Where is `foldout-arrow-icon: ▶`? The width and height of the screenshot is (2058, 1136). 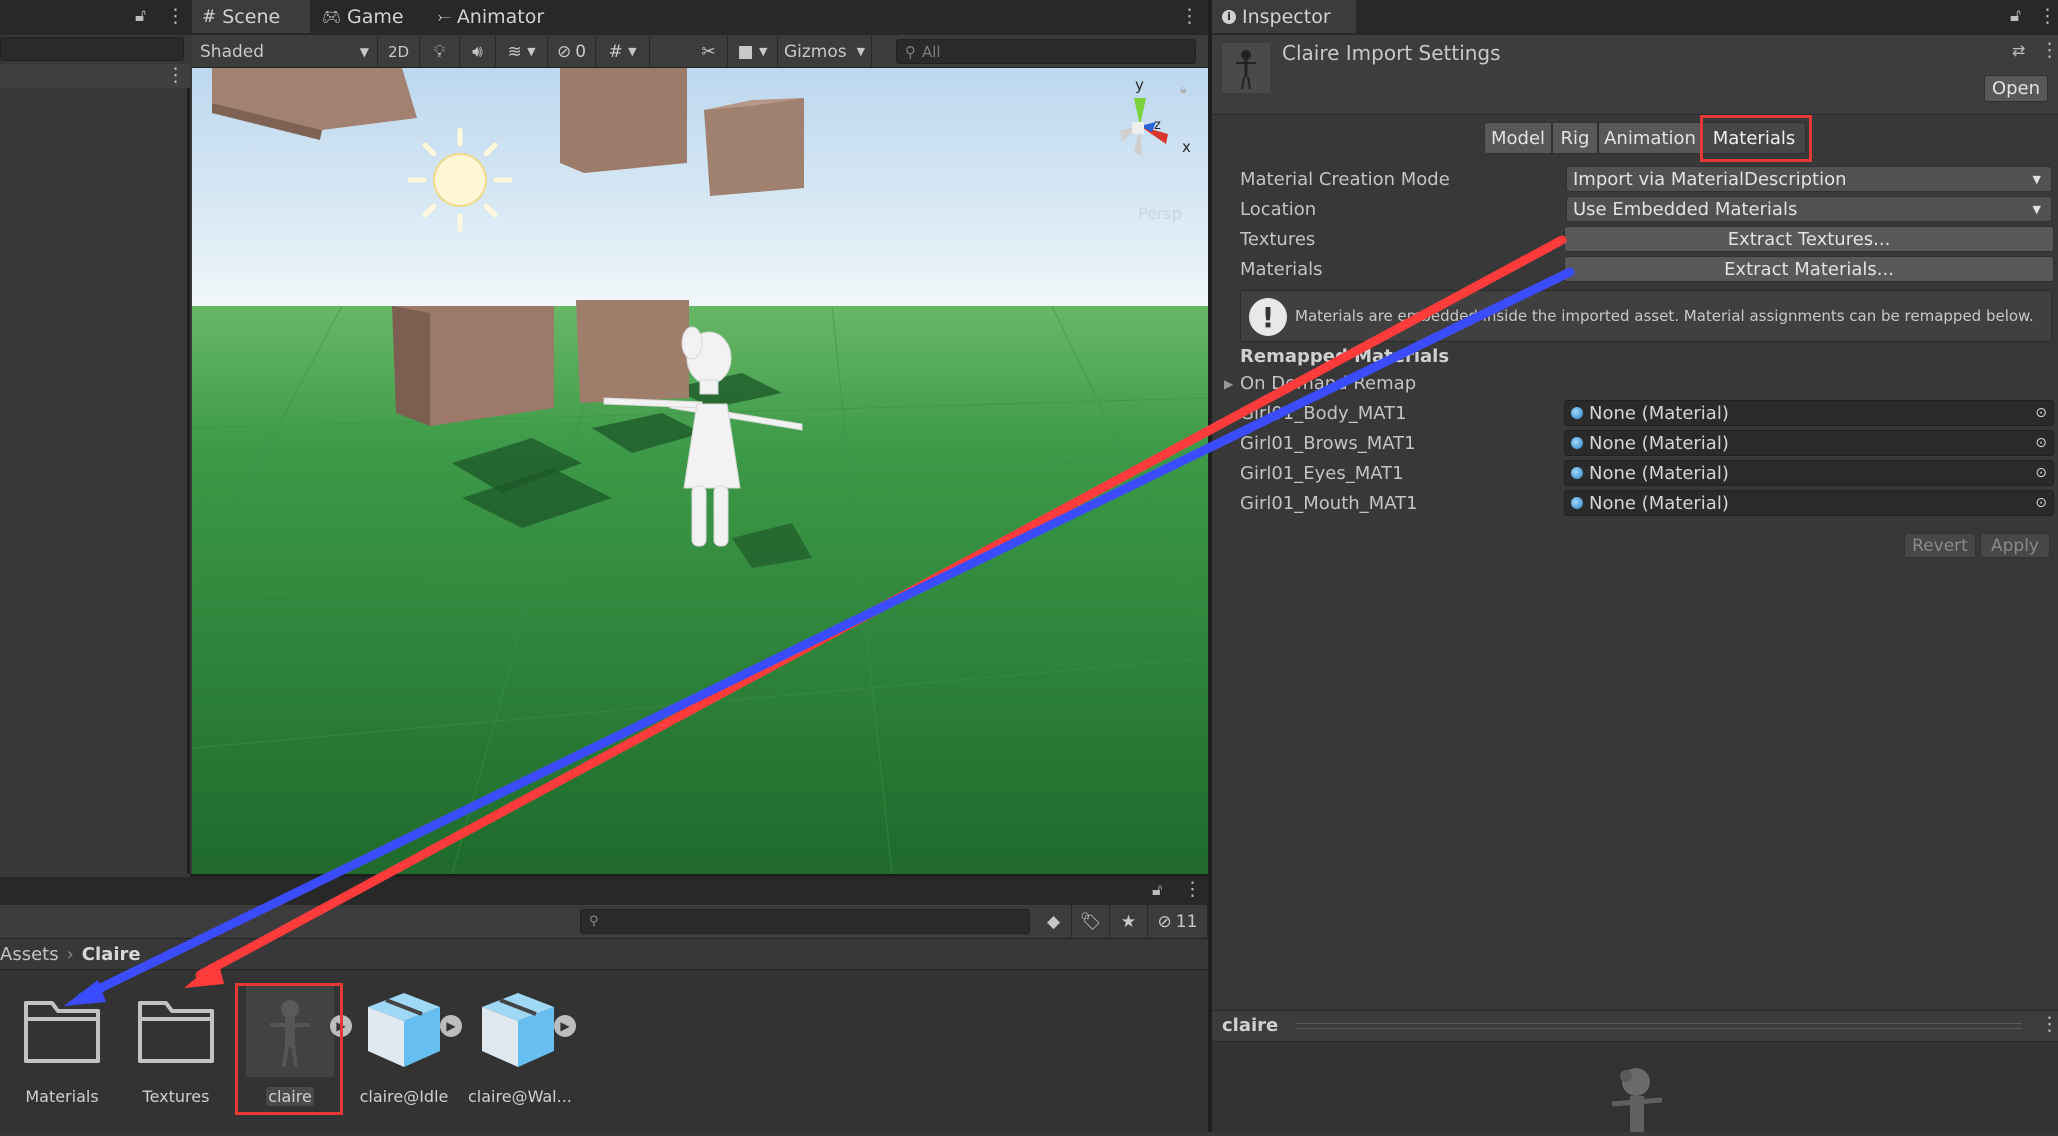 foldout-arrow-icon: ▶ is located at coordinates (1228, 384).